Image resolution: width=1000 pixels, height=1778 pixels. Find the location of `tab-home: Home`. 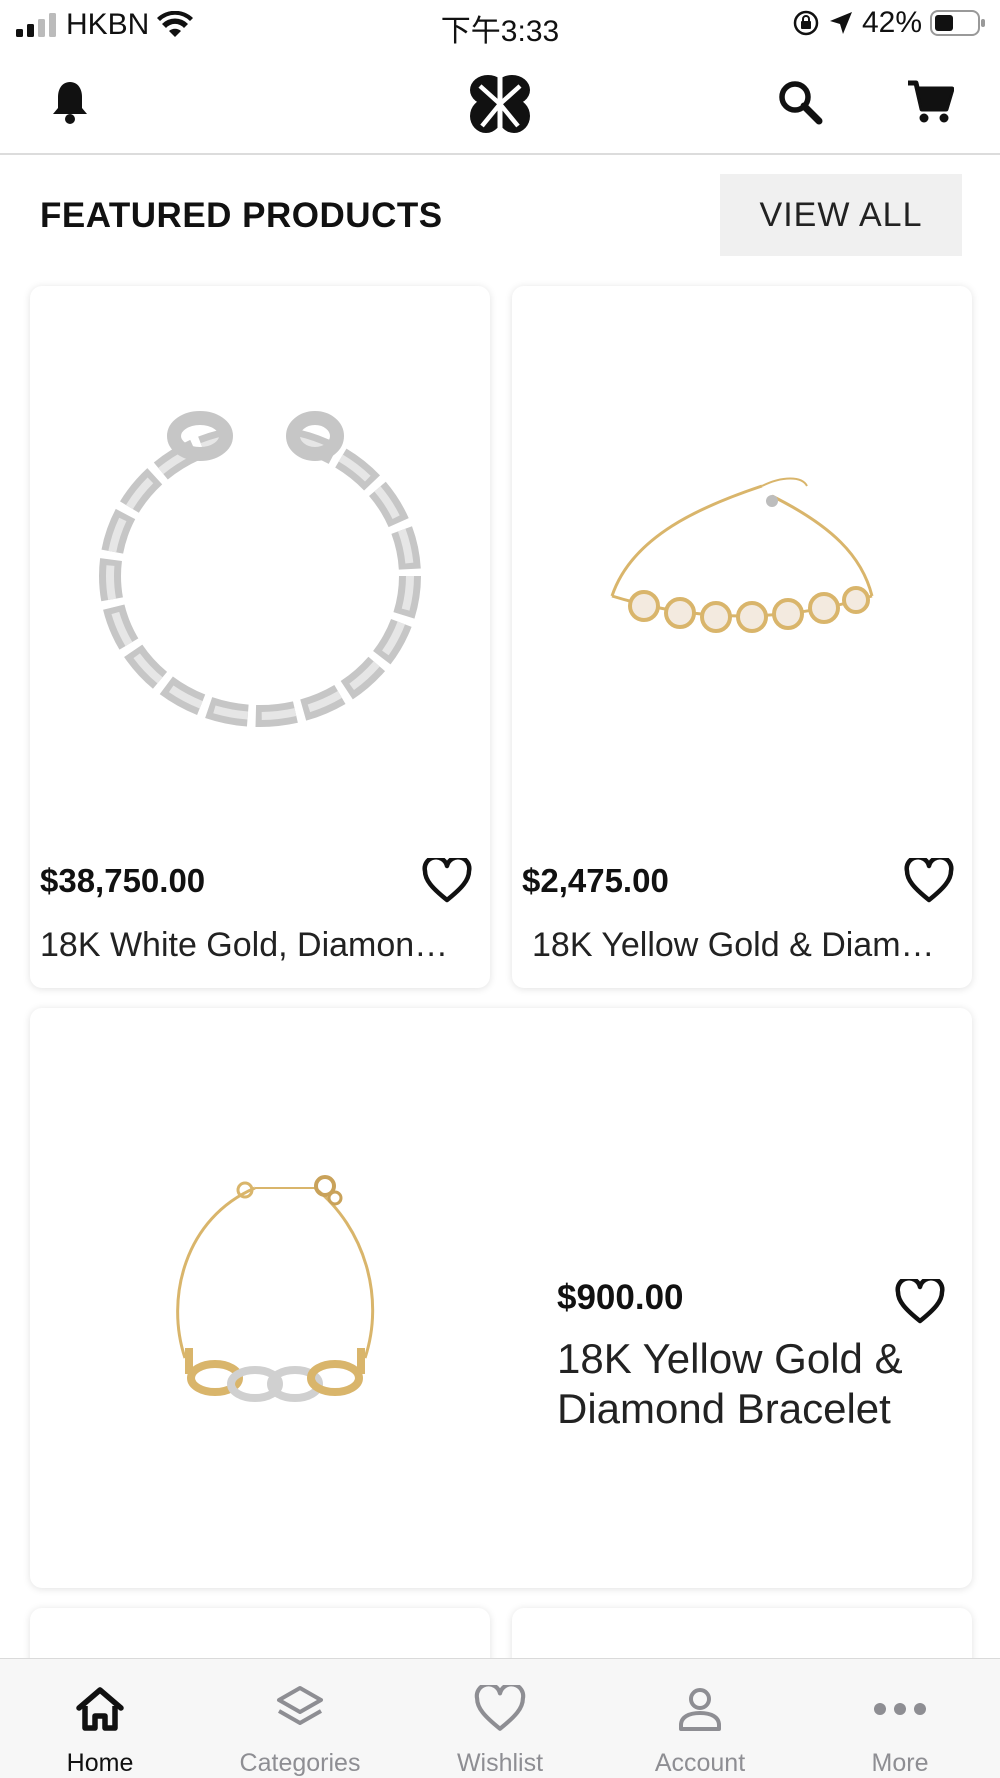

tab-home: Home is located at coordinates (100, 1718).